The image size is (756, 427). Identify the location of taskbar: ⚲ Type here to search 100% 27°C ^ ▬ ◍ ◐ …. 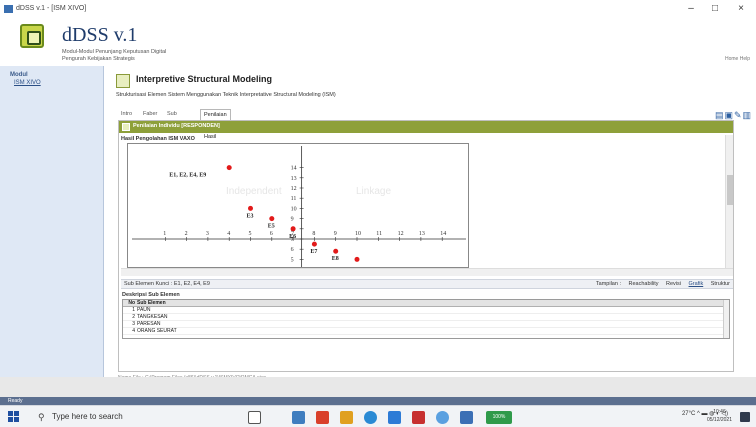
(378, 416).